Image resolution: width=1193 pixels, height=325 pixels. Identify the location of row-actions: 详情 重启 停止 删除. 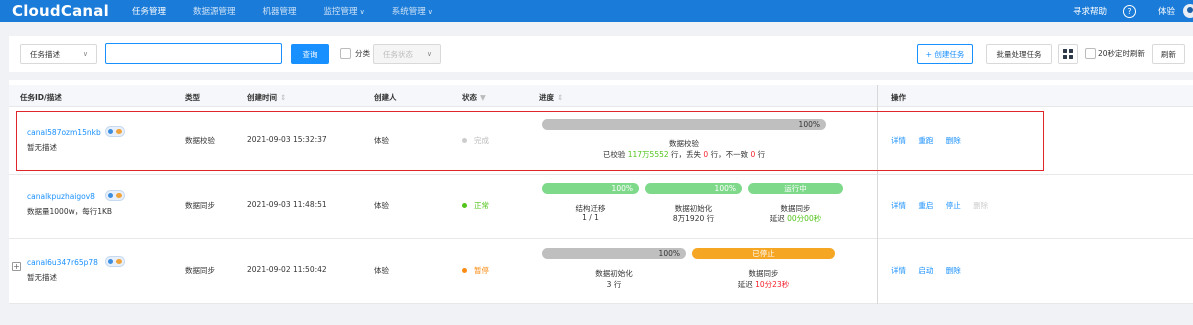
(944, 205).